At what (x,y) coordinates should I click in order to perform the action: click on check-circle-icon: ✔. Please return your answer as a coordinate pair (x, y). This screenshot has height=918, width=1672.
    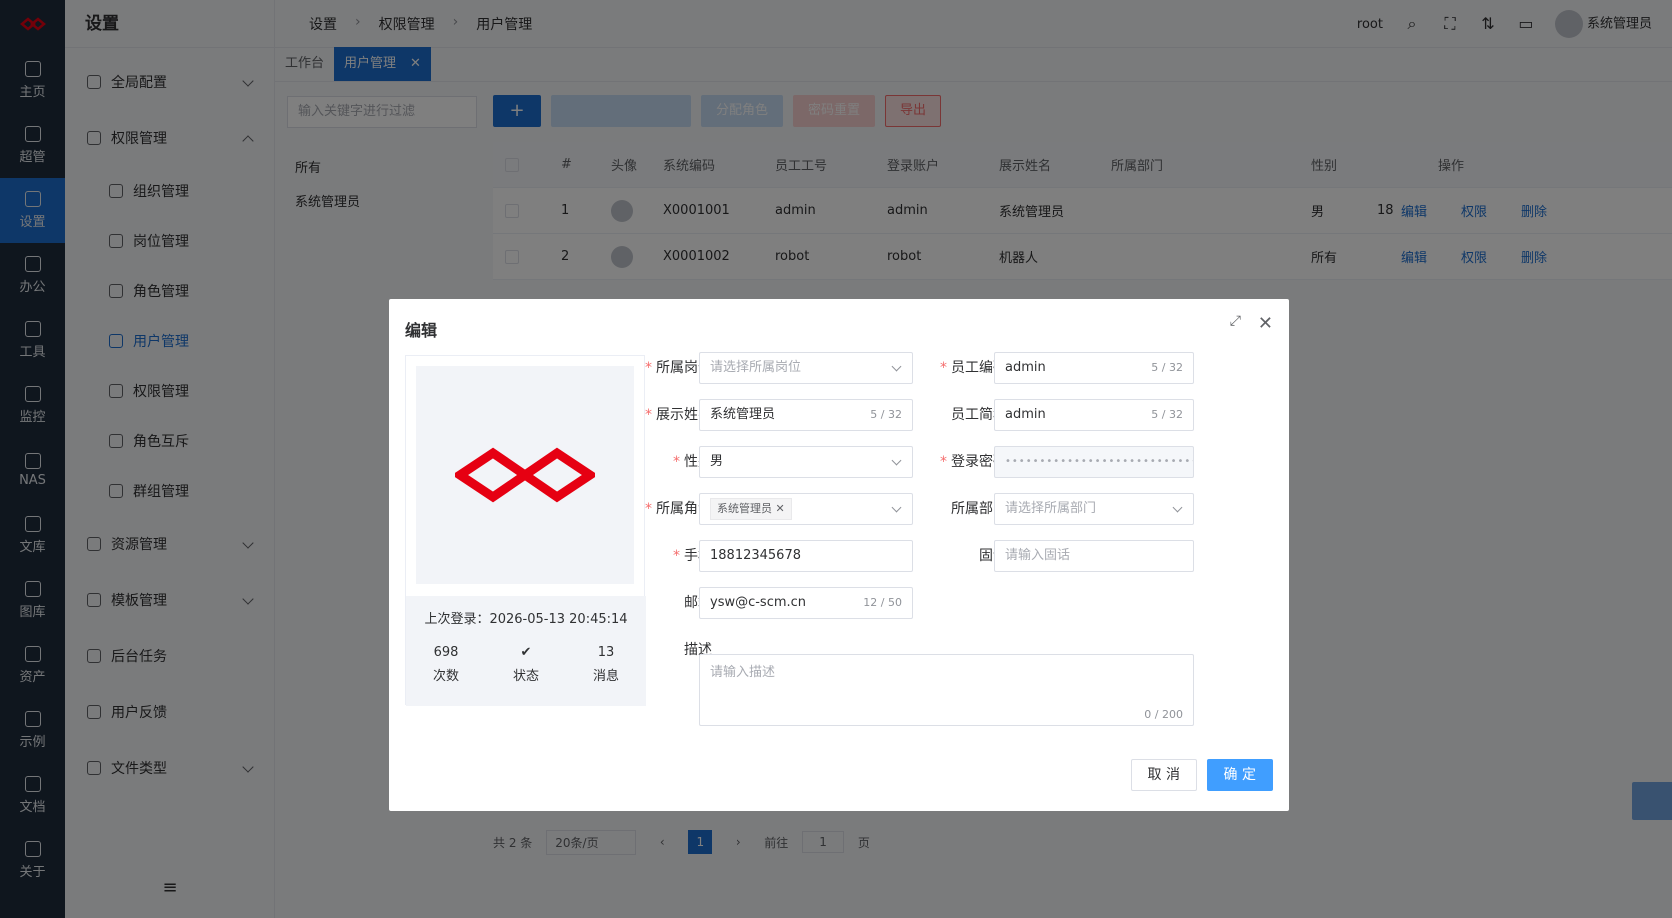
    Looking at the image, I should click on (526, 652).